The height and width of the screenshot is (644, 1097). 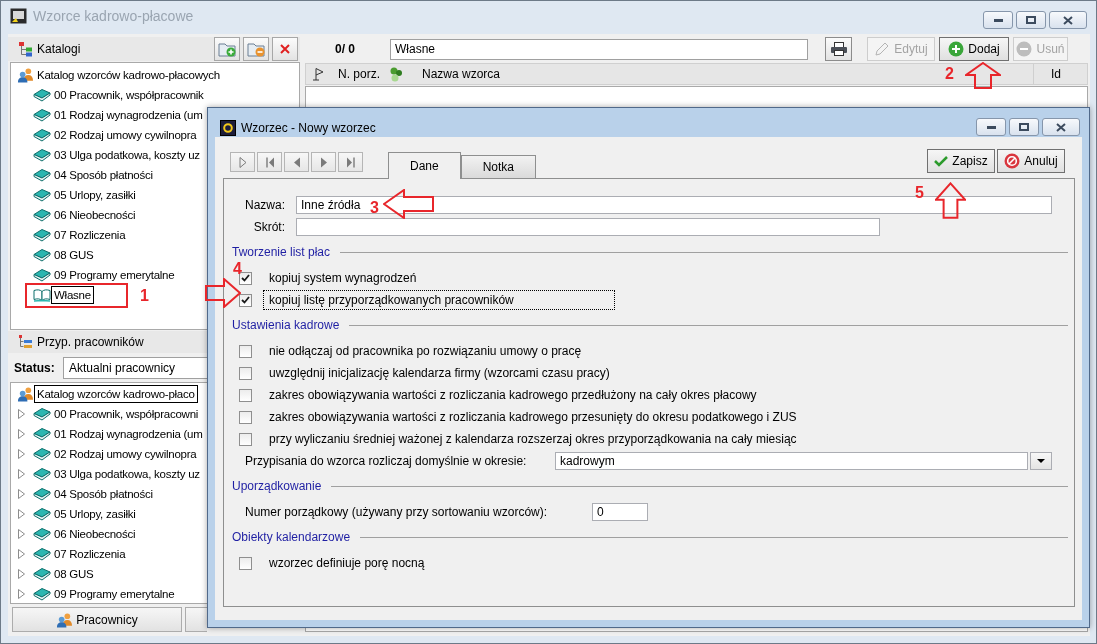 I want to click on save-button: Zapisz, so click(x=961, y=161).